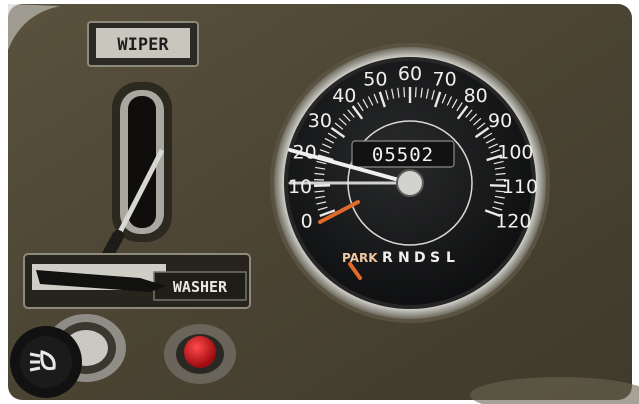 This screenshot has height=404, width=639. Describe the element at coordinates (420, 258) in the screenshot. I see `gear-d: D` at that location.